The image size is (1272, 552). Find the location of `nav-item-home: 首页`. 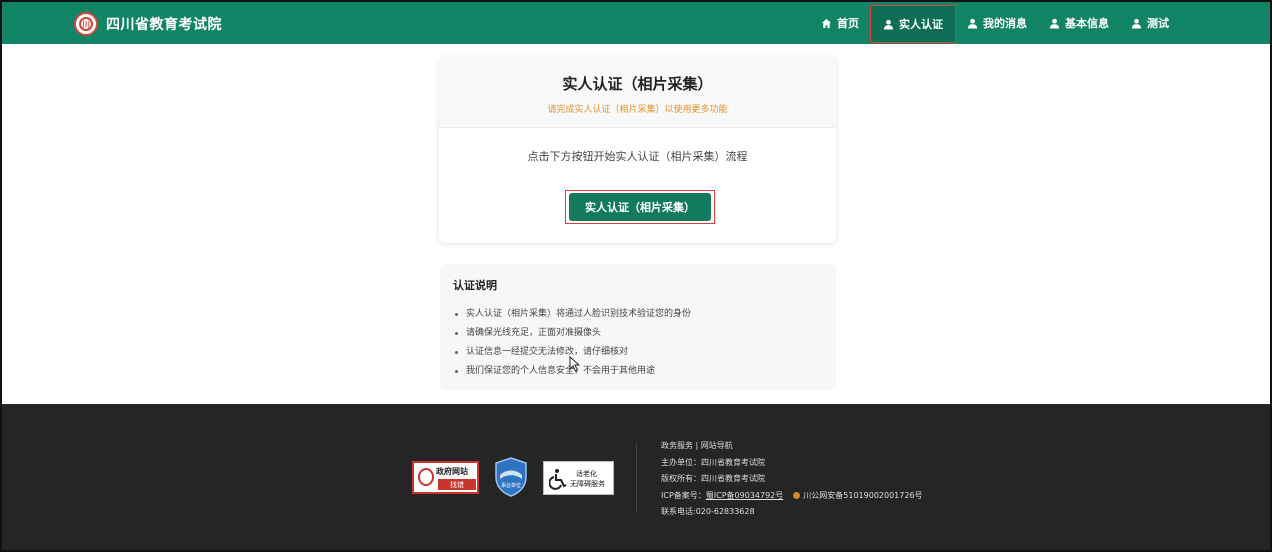

nav-item-home: 首页 is located at coordinates (840, 23).